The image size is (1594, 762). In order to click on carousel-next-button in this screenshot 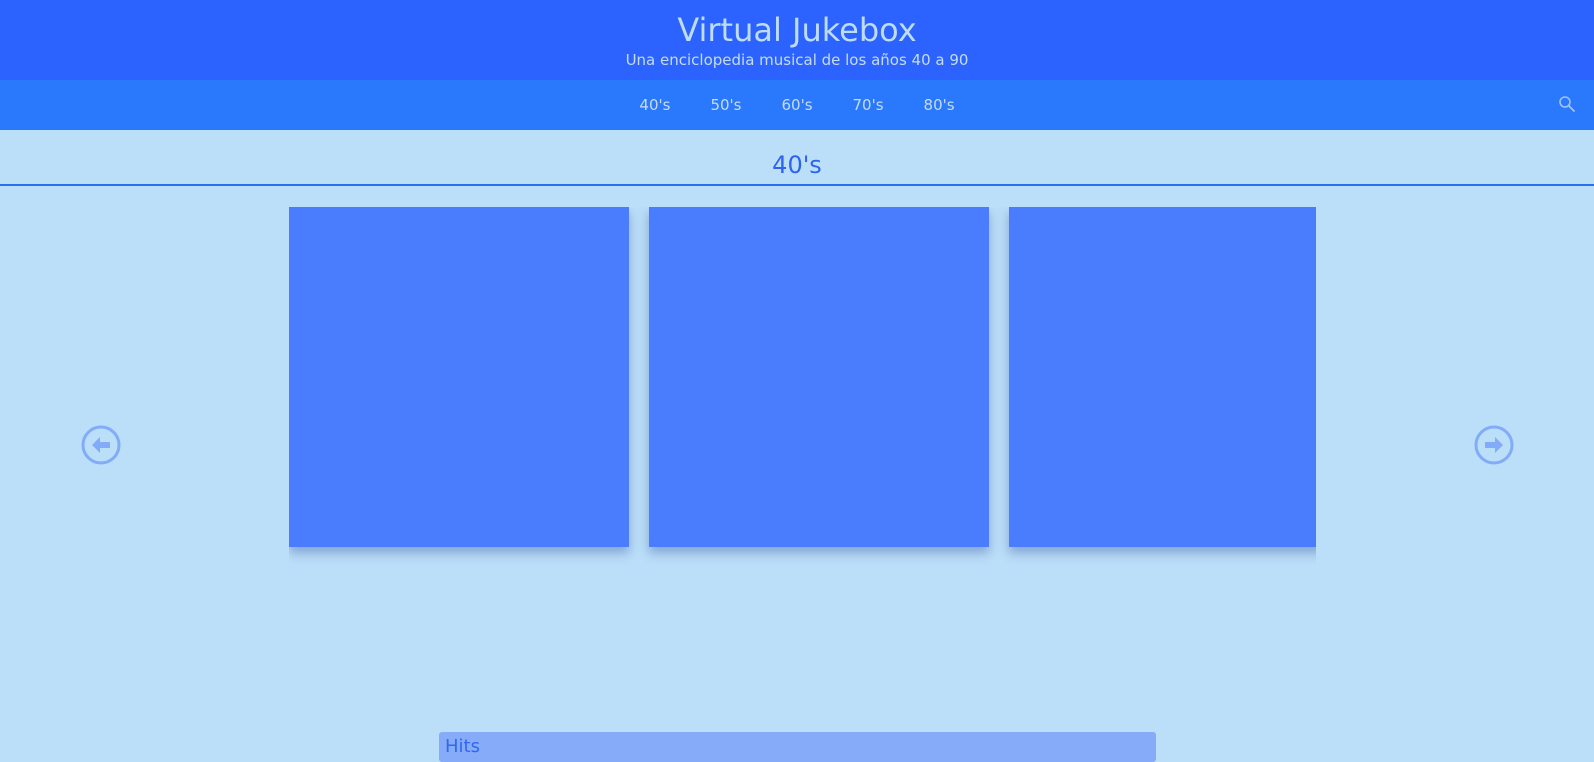, I will do `click(1494, 445)`.